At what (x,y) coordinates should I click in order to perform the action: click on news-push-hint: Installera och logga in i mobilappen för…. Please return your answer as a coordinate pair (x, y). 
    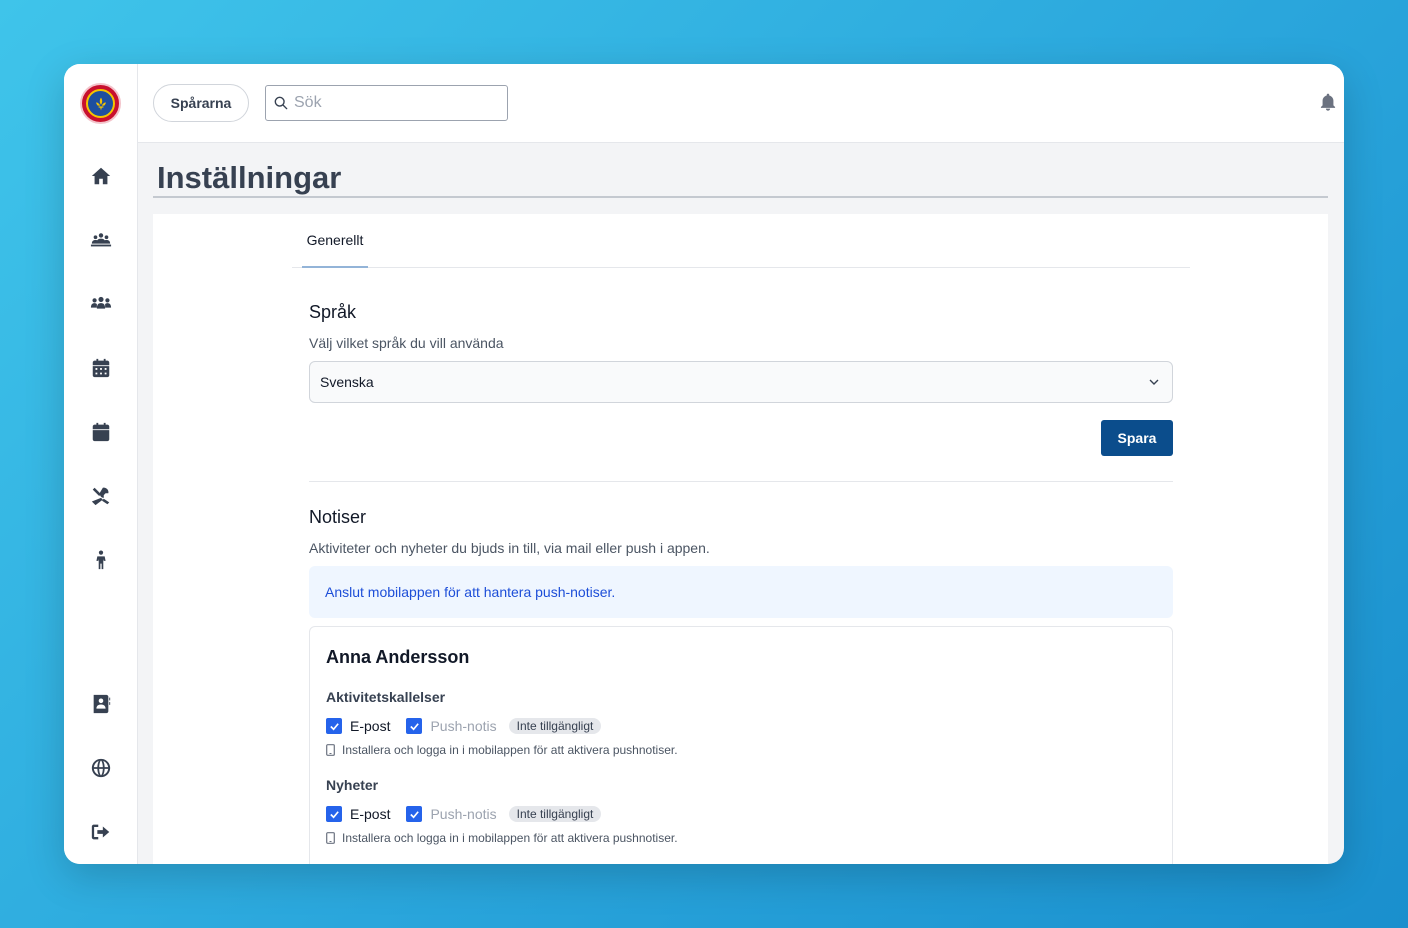
    Looking at the image, I should click on (502, 838).